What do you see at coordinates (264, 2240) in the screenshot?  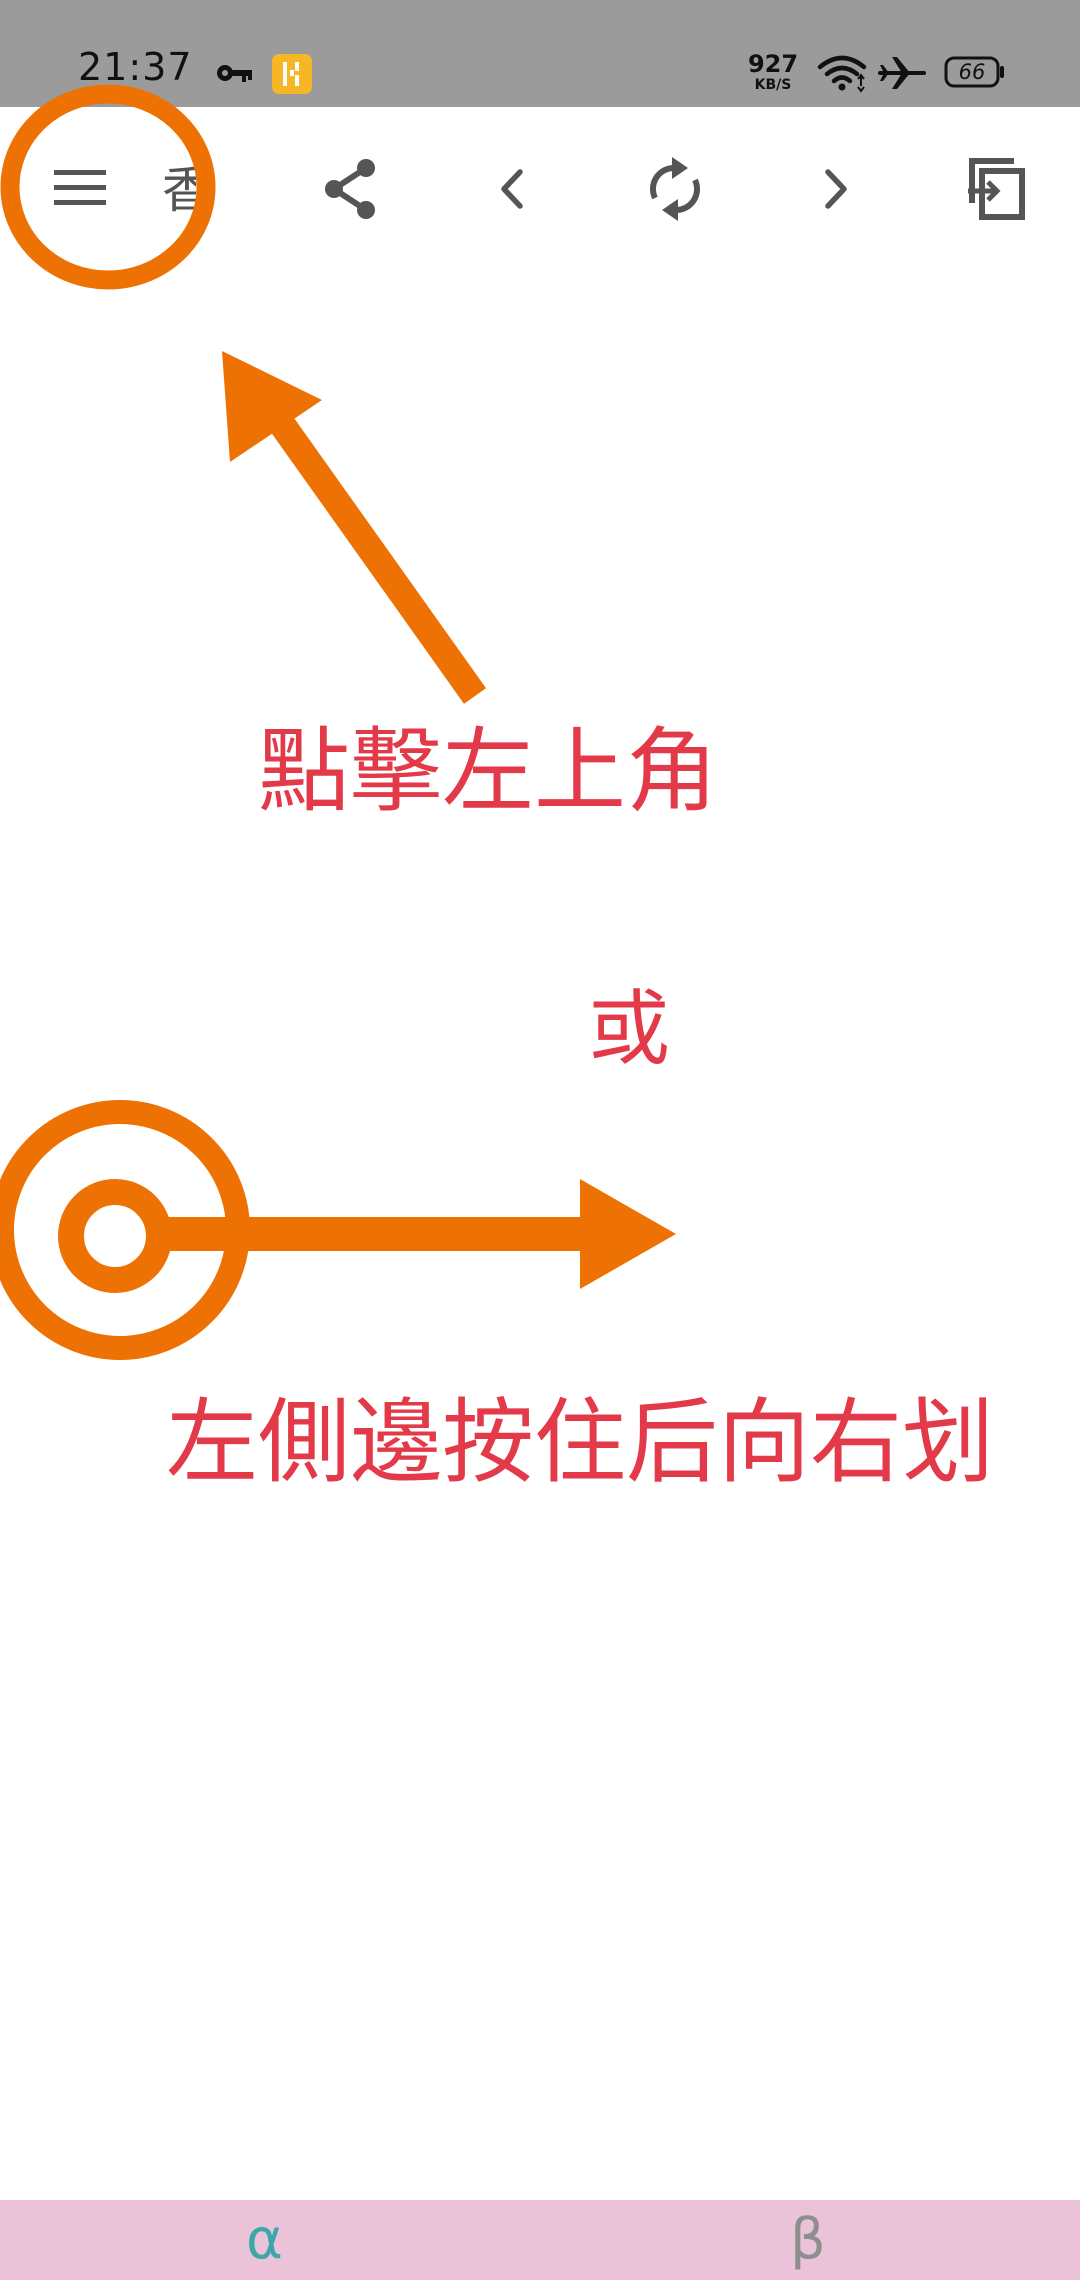 I see `tab-alpha: α` at bounding box center [264, 2240].